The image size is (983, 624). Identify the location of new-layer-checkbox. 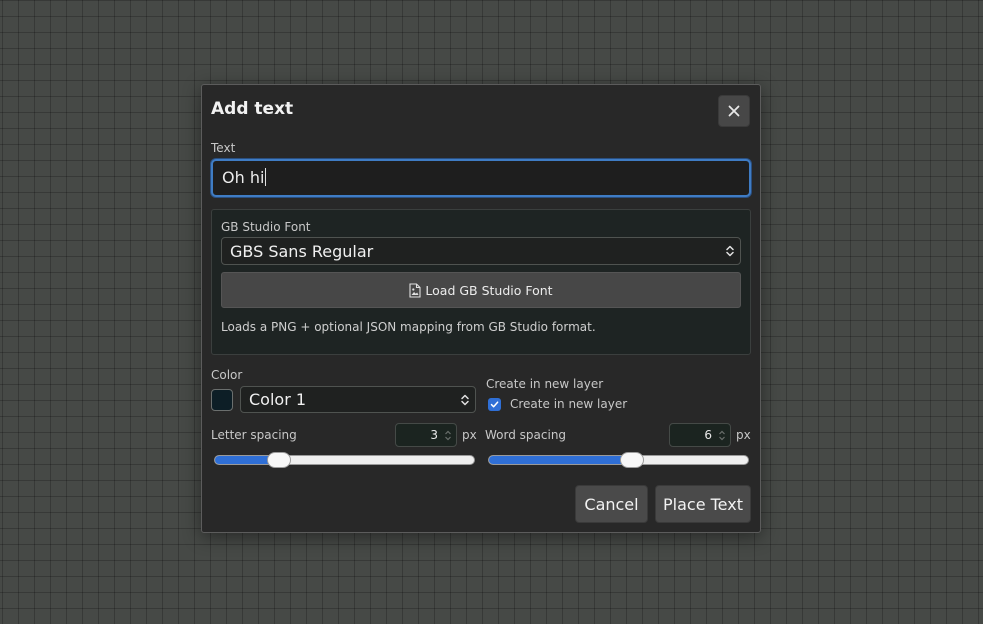
(494, 404).